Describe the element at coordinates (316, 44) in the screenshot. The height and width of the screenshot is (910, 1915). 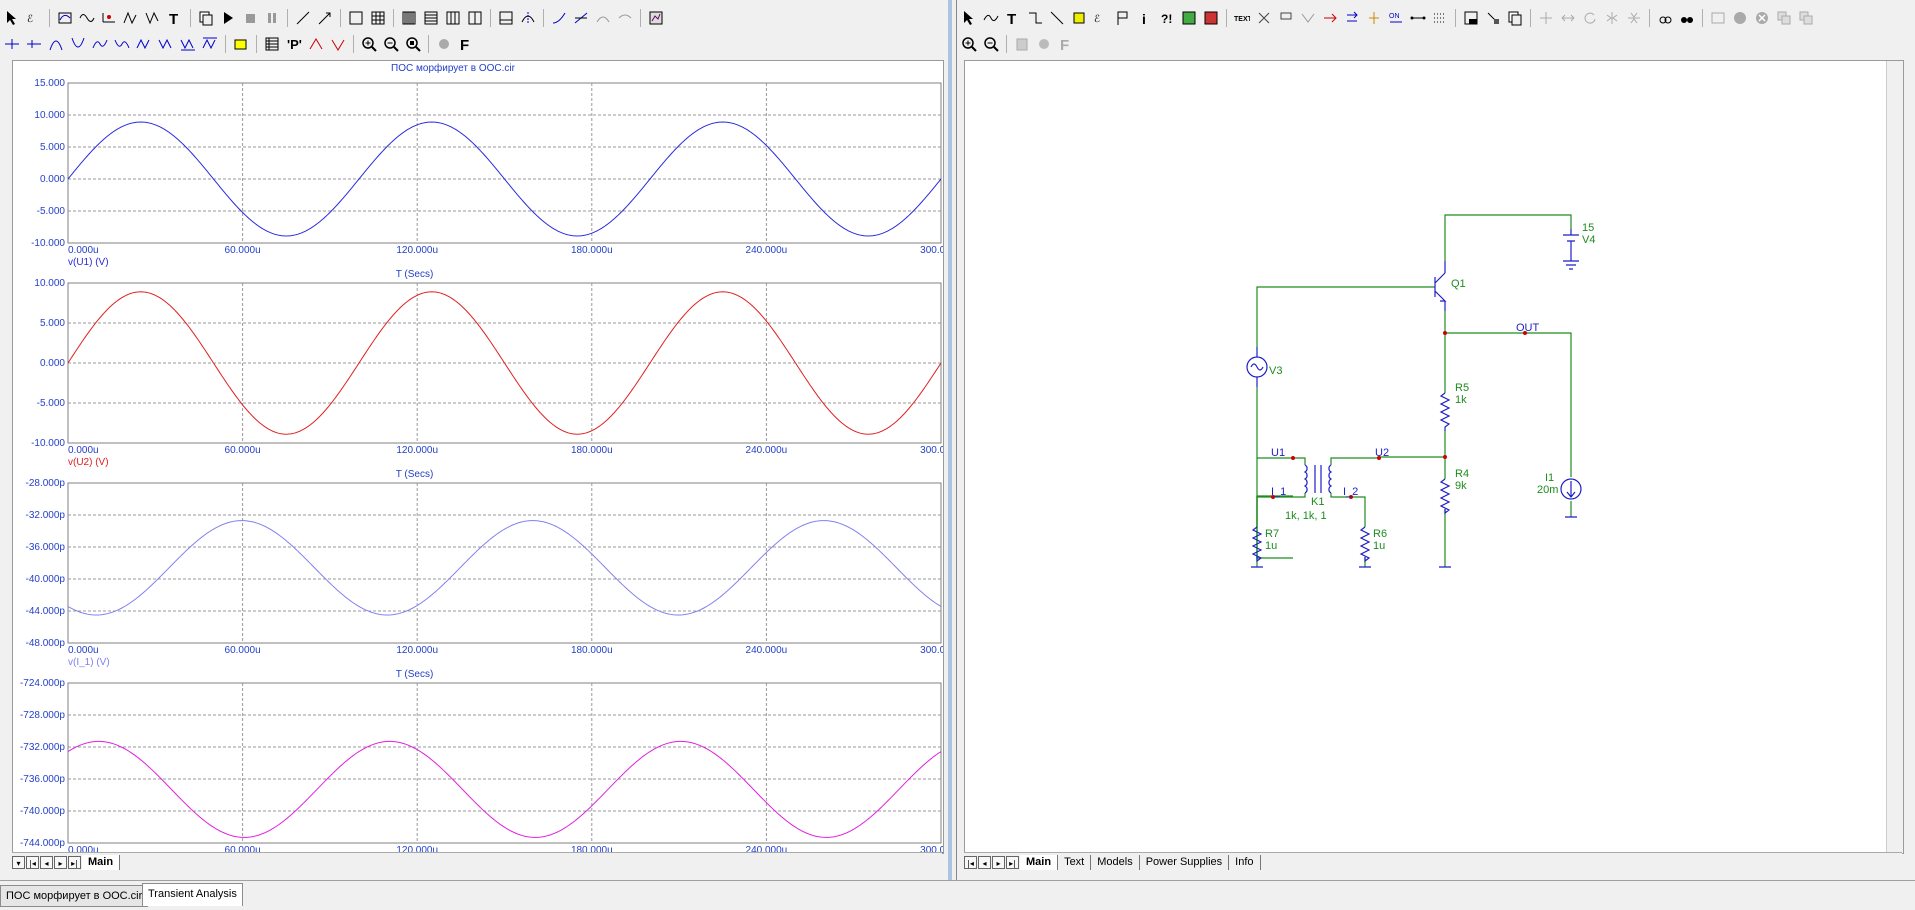
I see `horizontal-tag-icon` at that location.